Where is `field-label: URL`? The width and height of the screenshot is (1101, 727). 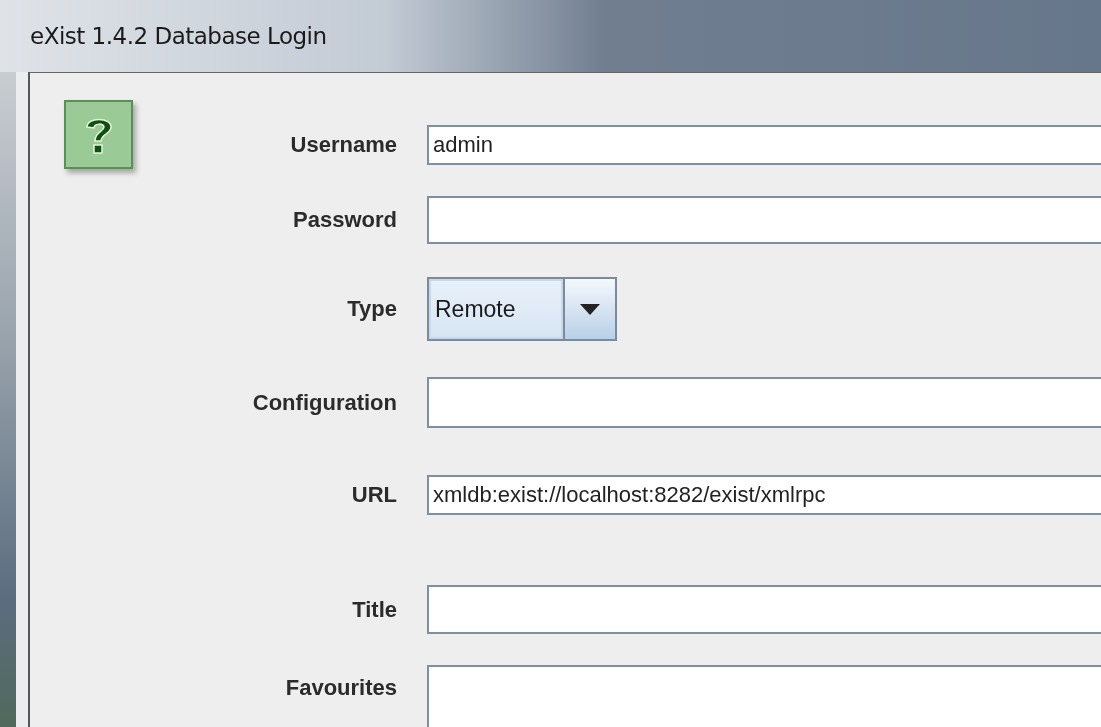
field-label: URL is located at coordinates (374, 495).